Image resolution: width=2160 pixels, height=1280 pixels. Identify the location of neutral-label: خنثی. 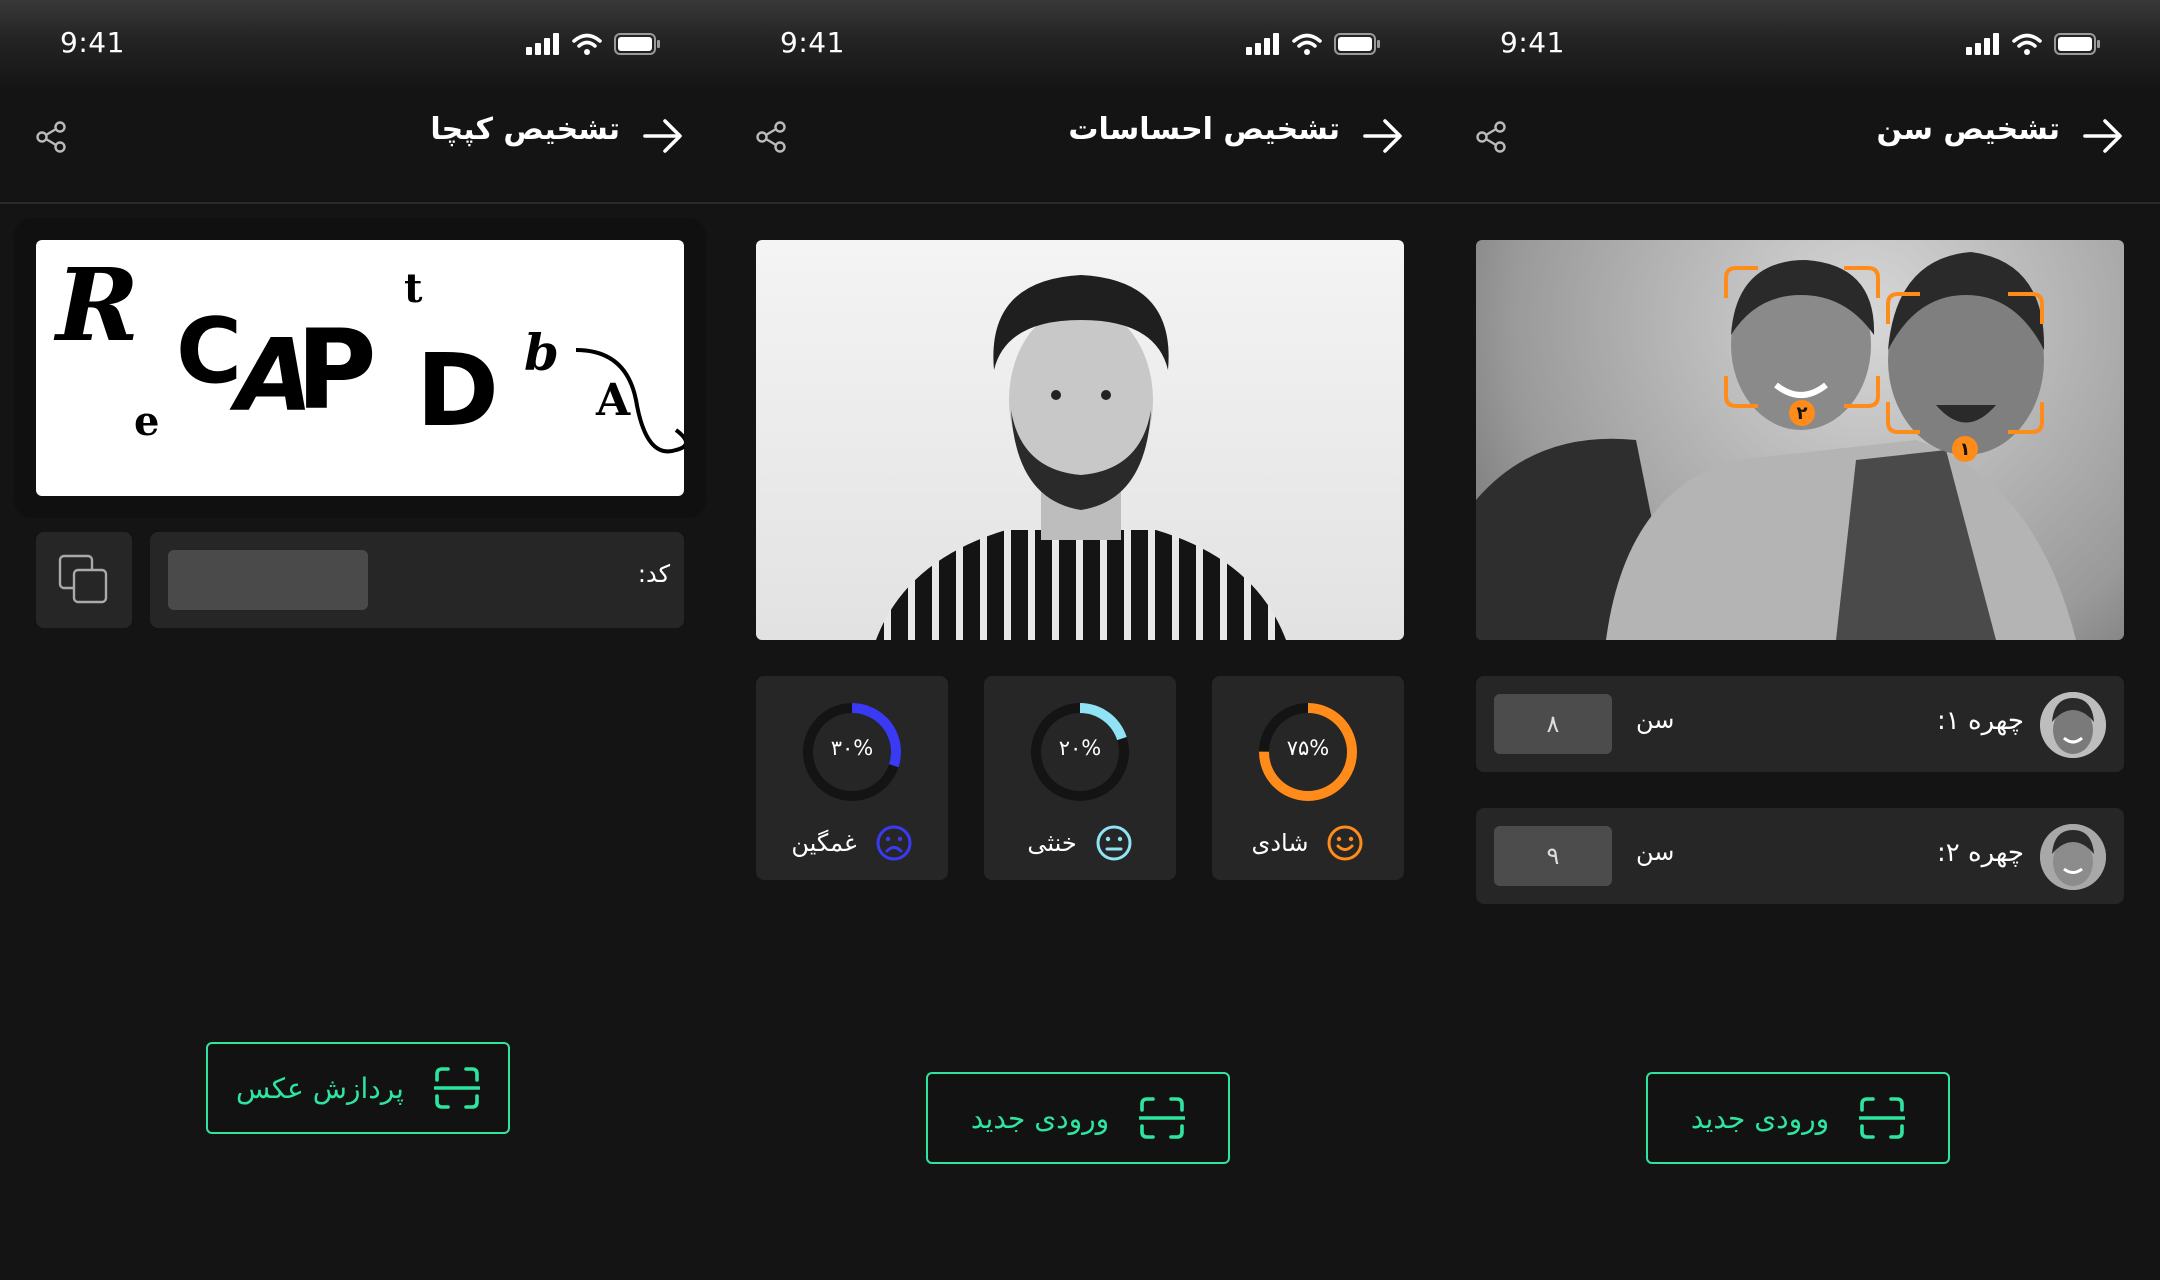
(1052, 843).